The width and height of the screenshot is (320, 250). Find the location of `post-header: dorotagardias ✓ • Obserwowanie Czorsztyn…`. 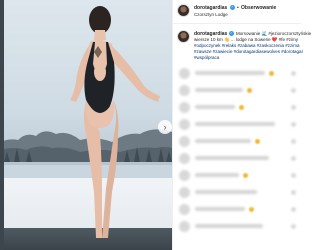

post-header: dorotagardias ✓ • Obserwowanie Czorsztyn… is located at coordinates (237, 12).